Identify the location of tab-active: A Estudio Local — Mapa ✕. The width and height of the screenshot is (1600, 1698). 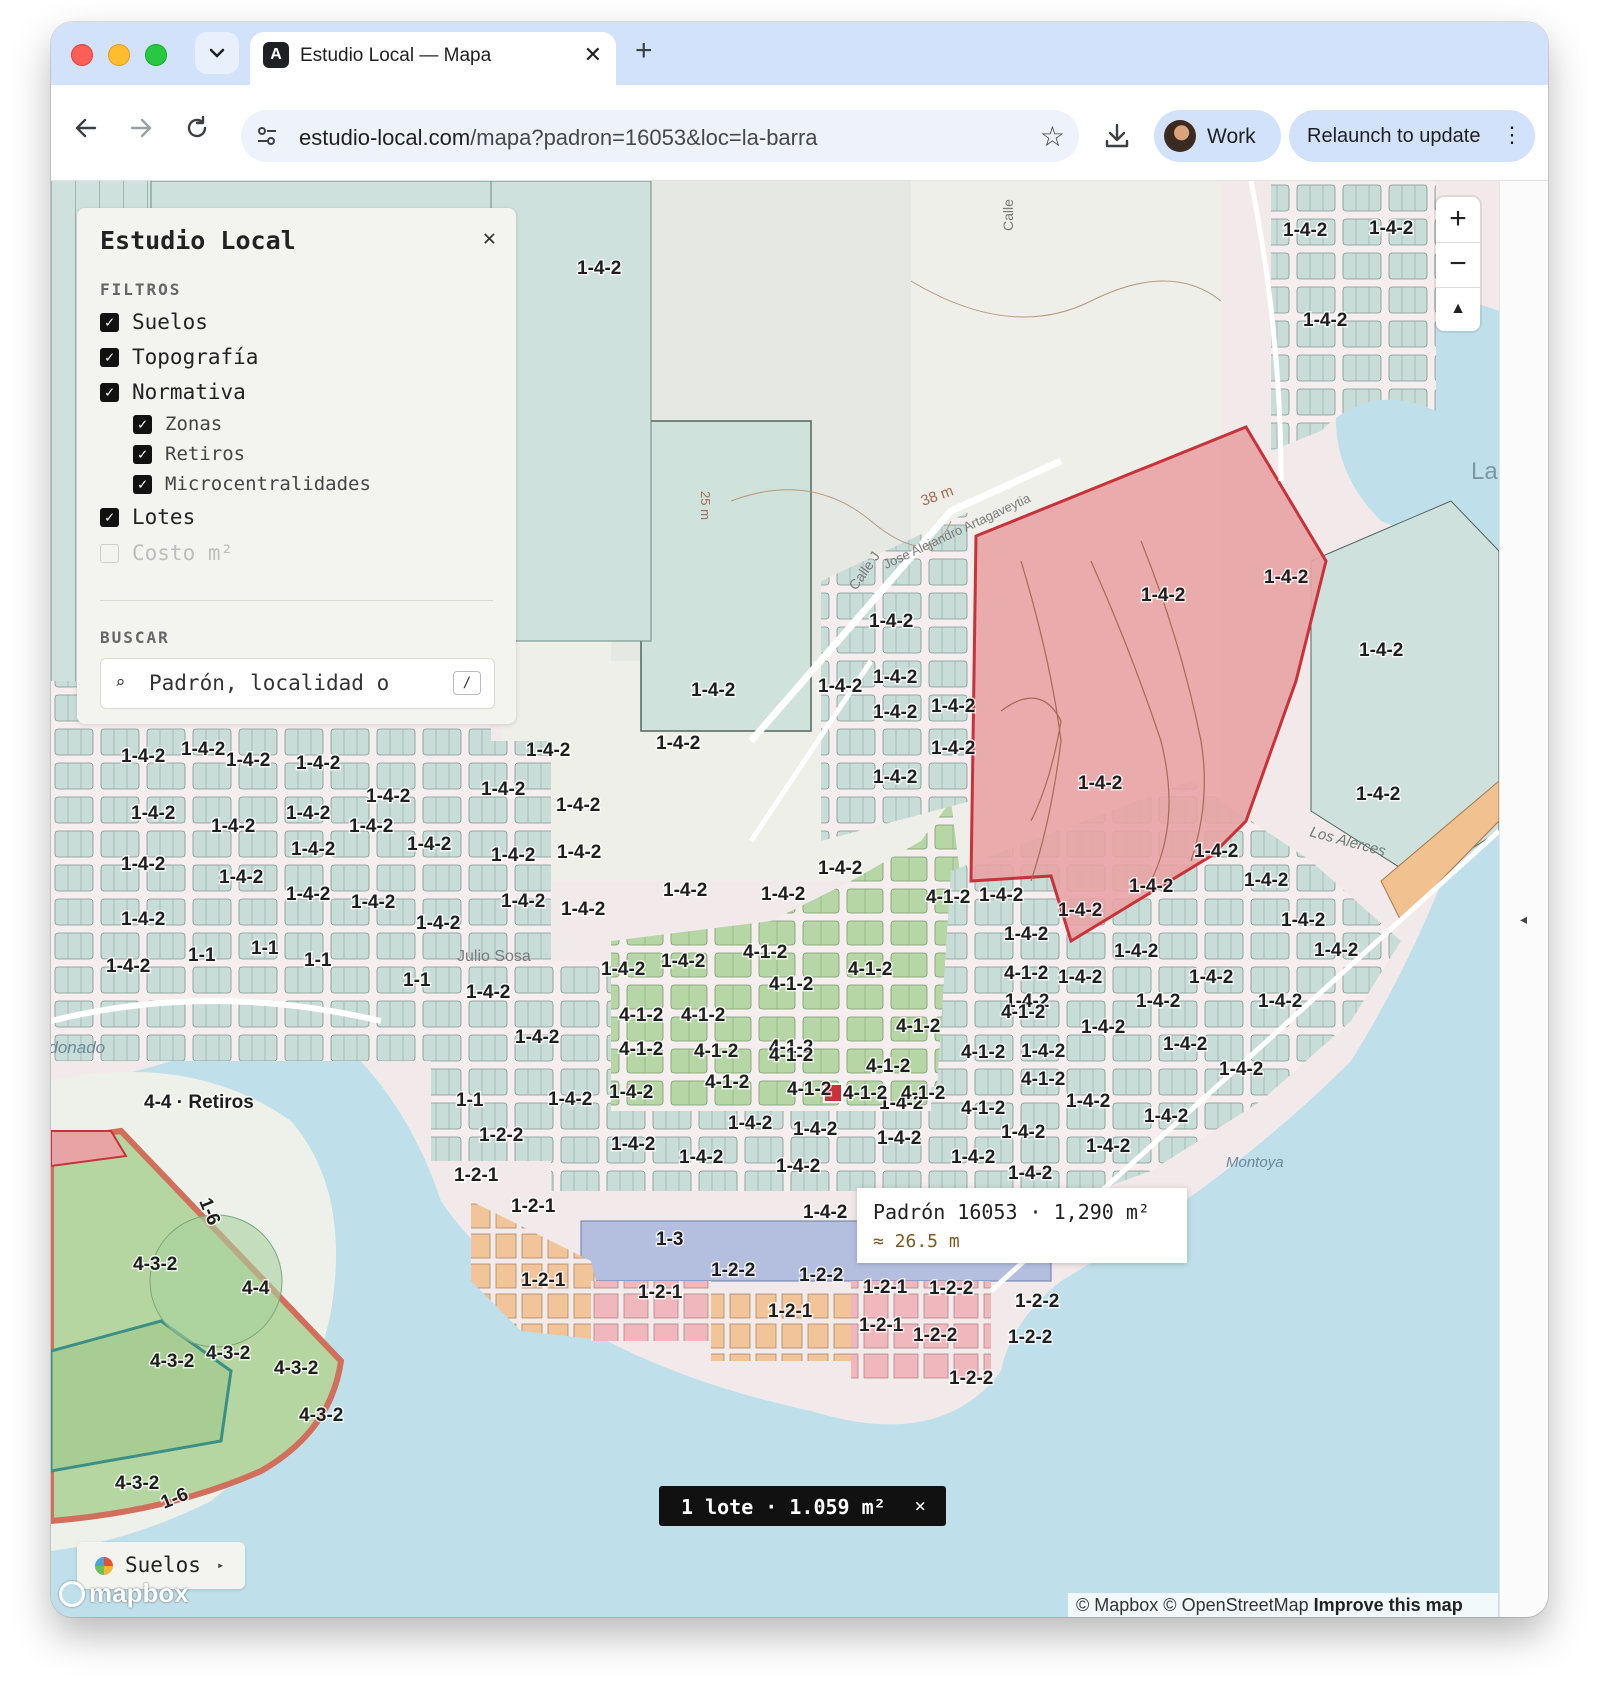
(433, 58).